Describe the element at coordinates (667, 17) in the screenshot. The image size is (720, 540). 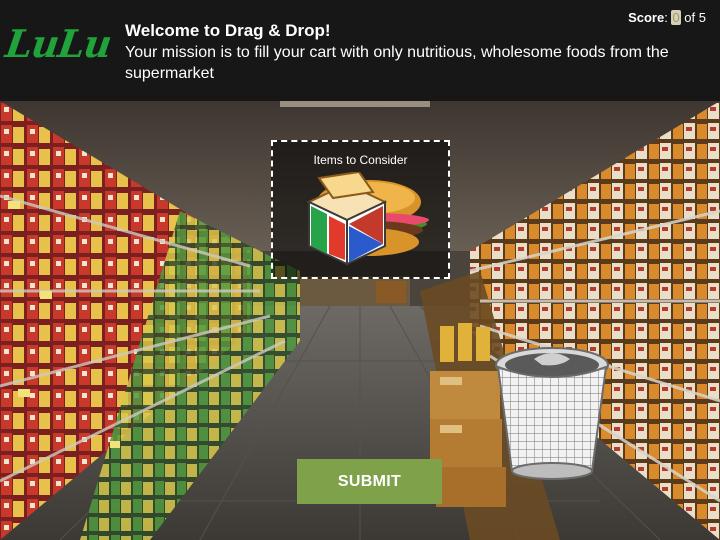
I see `score-display: Score: 0 of 5` at that location.